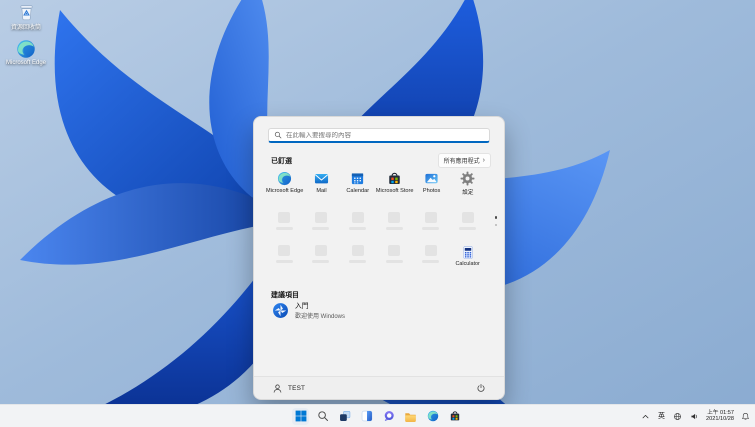  I want to click on file-explorer-button, so click(410, 416).